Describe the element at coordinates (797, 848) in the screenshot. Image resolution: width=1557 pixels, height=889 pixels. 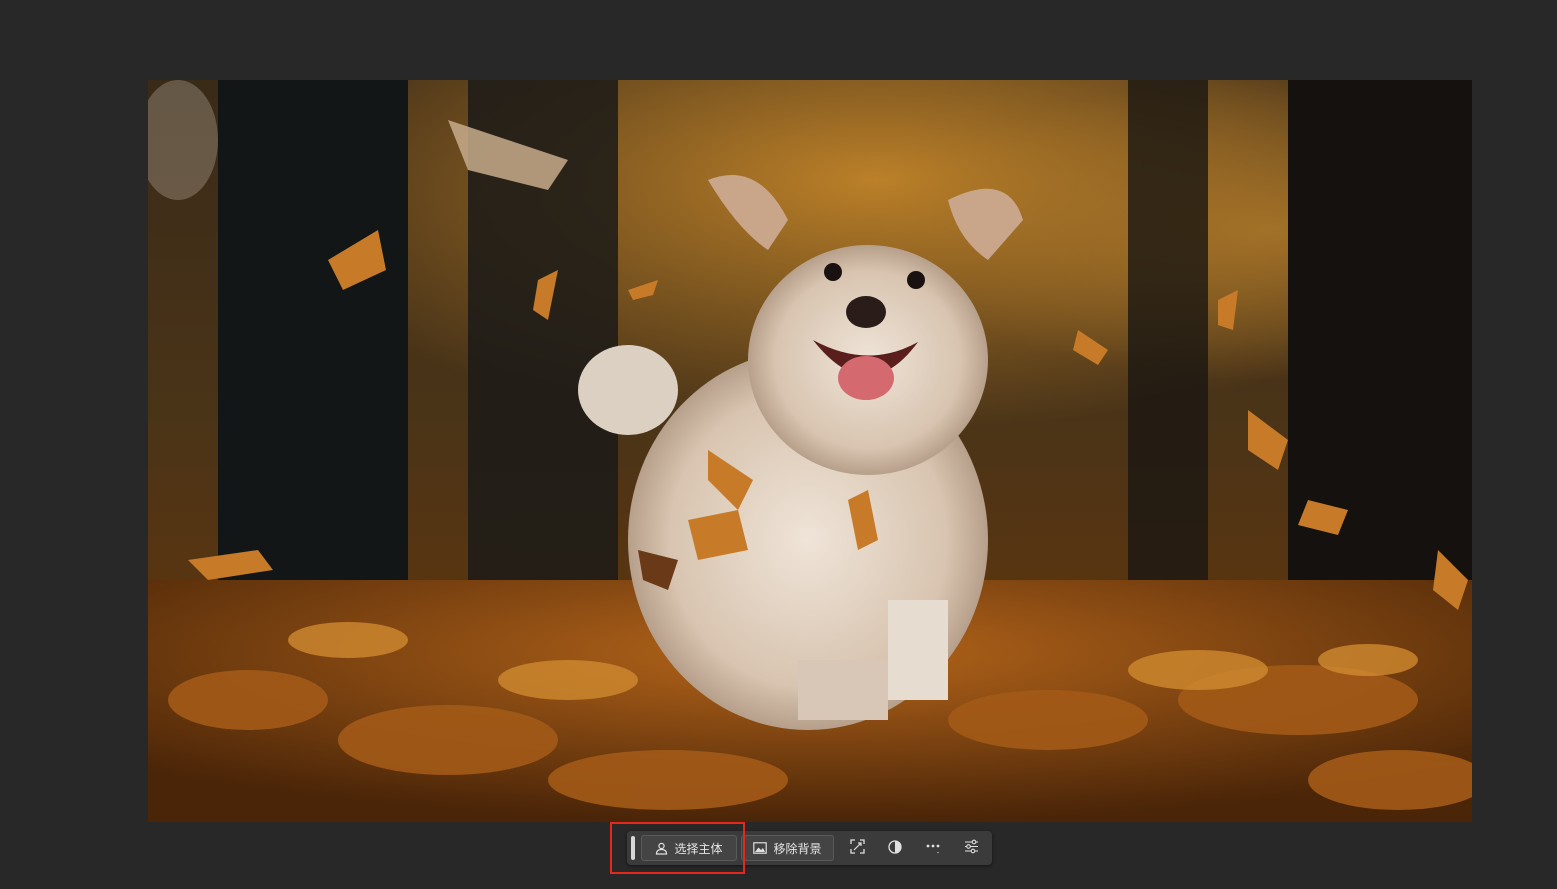
I see `remove-background-label: 移除背景` at that location.